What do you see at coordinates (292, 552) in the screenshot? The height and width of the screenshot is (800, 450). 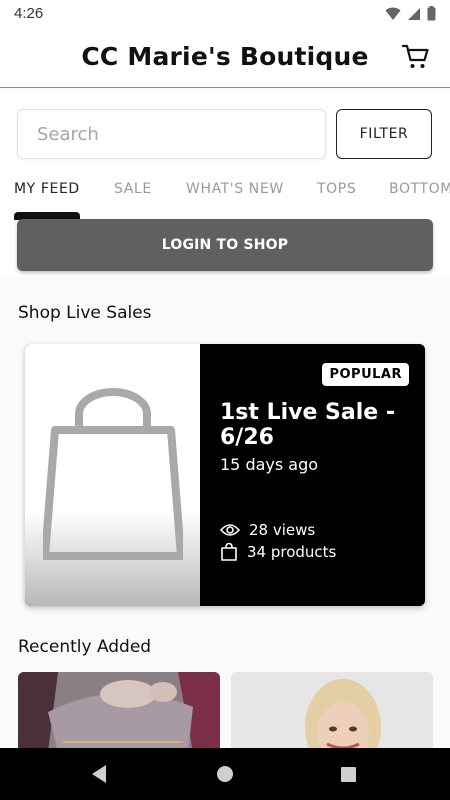 I see `products-count: 34 products` at bounding box center [292, 552].